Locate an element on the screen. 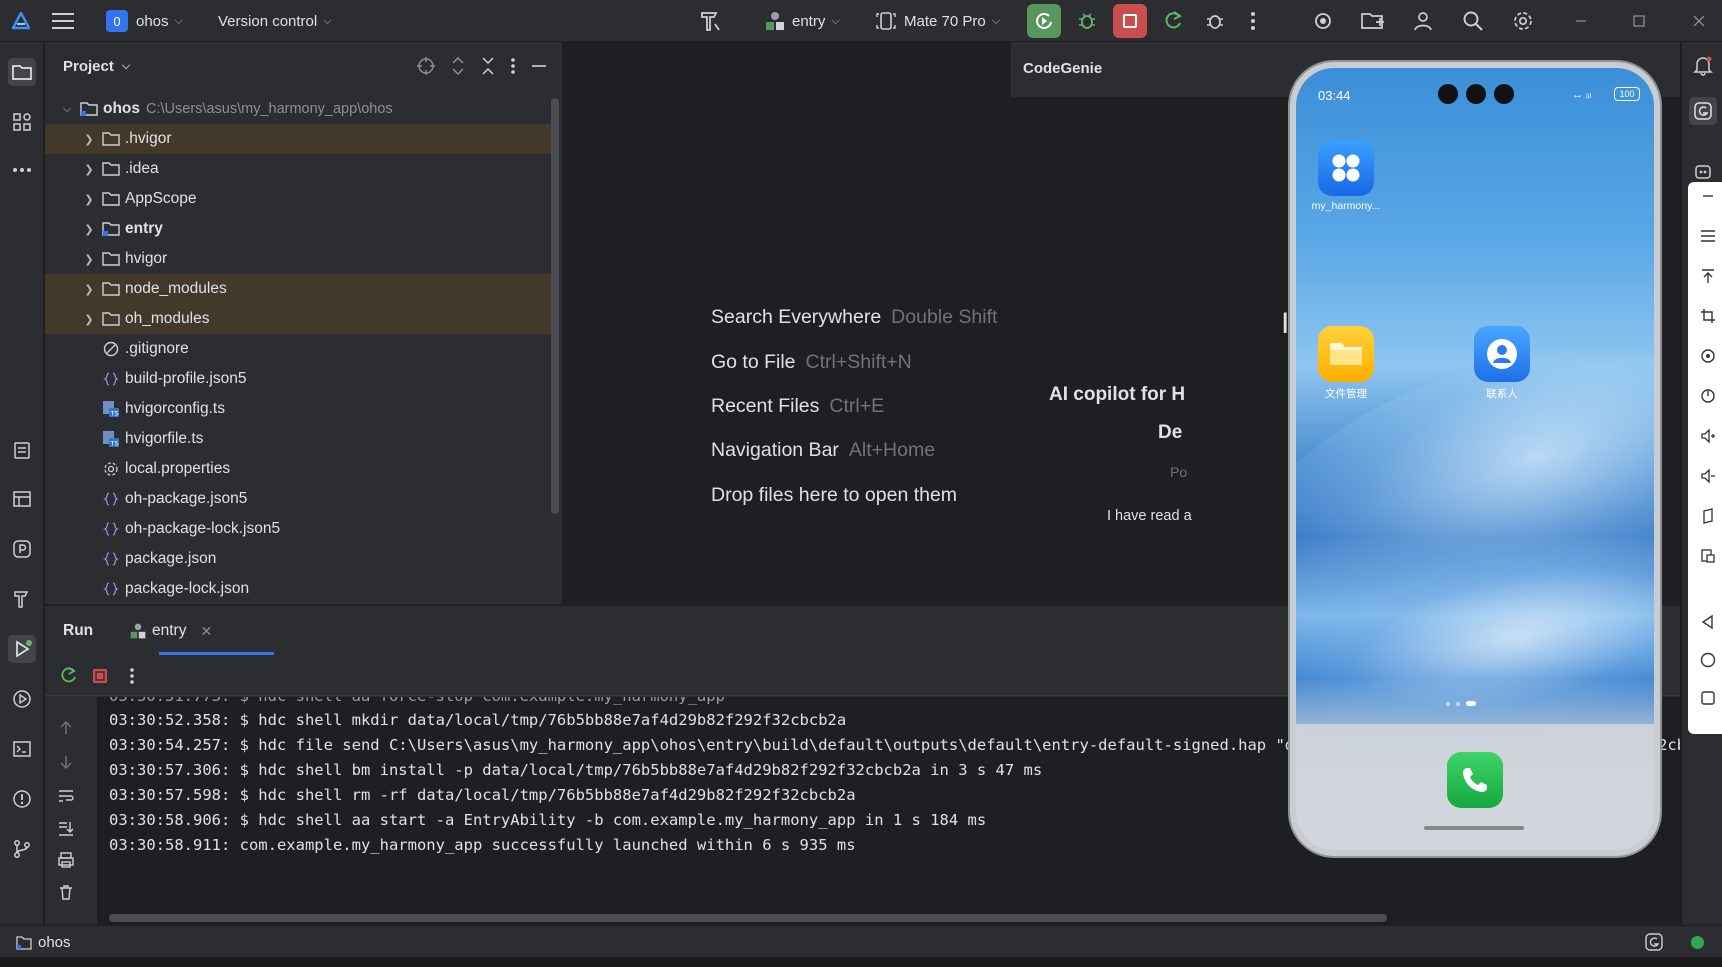 The height and width of the screenshot is (967, 1722). window-minimize-icon is located at coordinates (1581, 21).